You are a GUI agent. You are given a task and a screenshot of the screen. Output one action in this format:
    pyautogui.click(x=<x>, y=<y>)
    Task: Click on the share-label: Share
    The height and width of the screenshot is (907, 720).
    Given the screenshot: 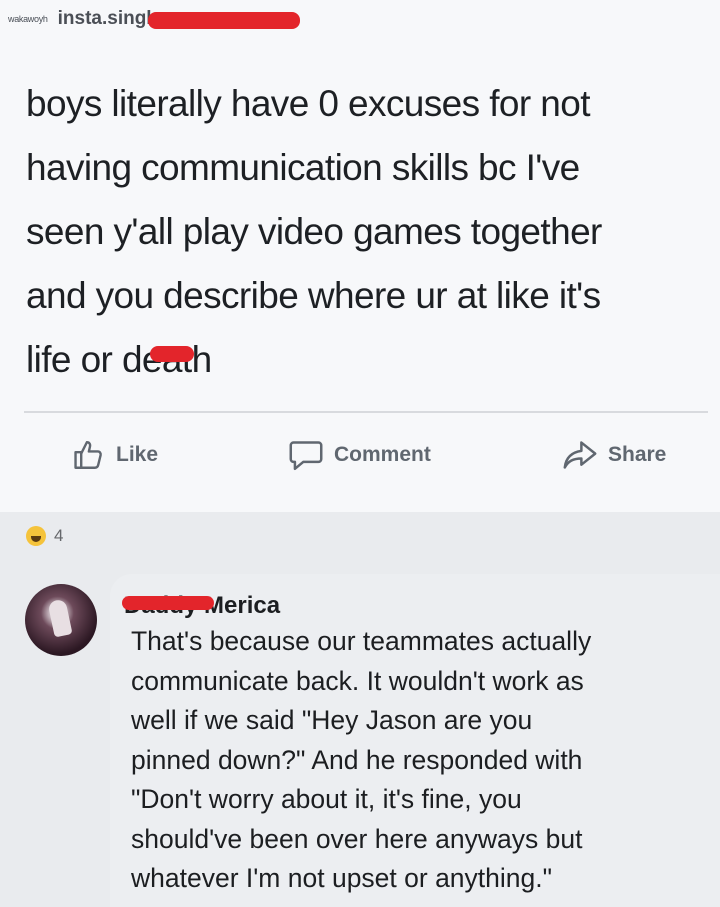 What is the action you would take?
    pyautogui.click(x=637, y=454)
    